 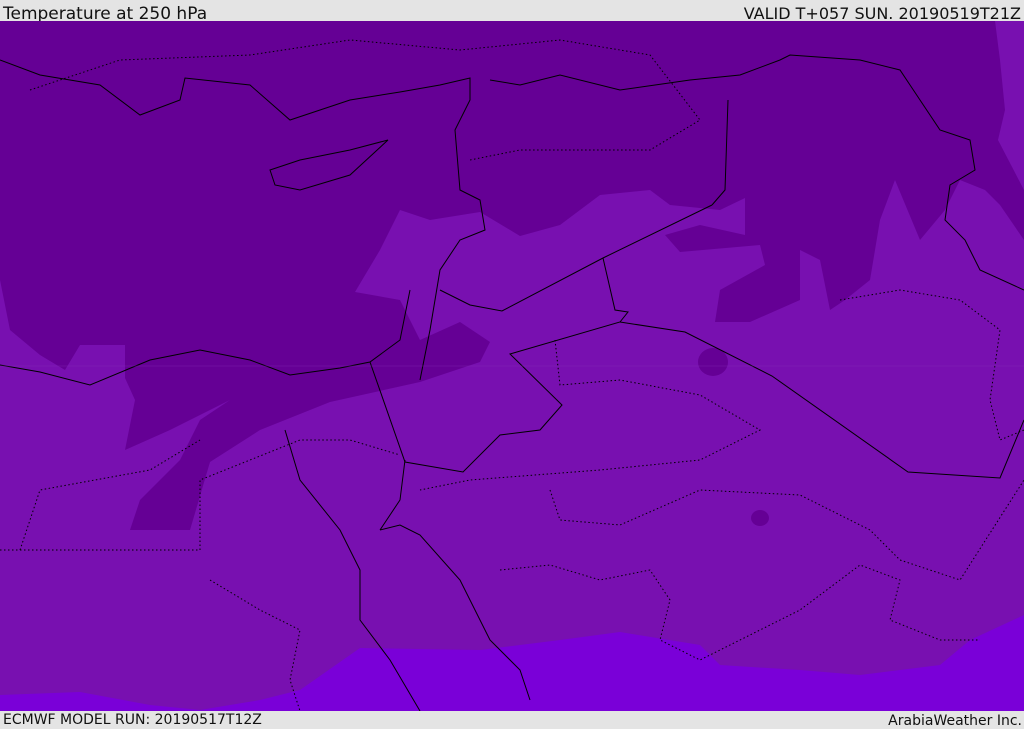 I want to click on credit: ArabiaWeather Inc., so click(x=955, y=721).